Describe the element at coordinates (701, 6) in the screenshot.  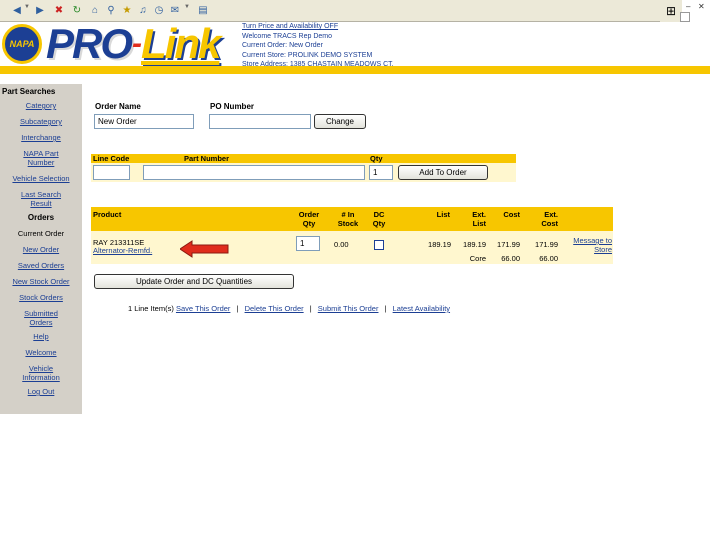
I see `close-icon: ✕` at that location.